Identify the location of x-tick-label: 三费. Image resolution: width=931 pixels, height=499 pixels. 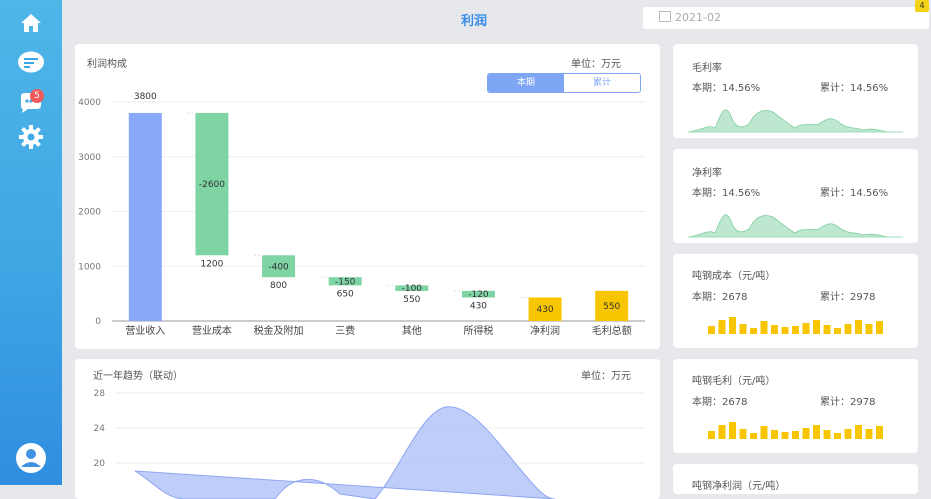
(345, 330).